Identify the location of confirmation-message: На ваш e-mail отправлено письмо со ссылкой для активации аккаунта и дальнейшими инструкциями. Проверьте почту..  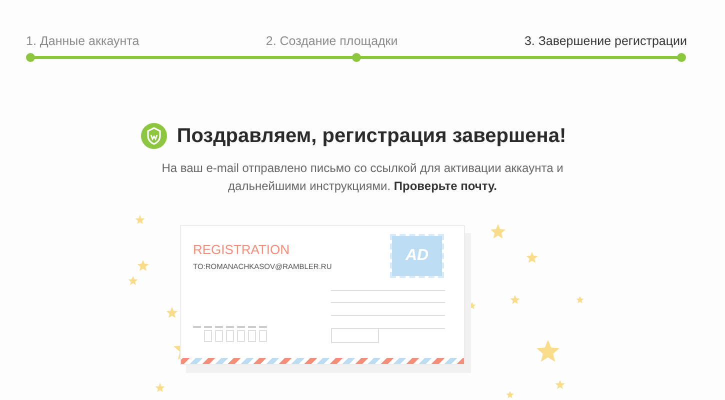
(362, 177).